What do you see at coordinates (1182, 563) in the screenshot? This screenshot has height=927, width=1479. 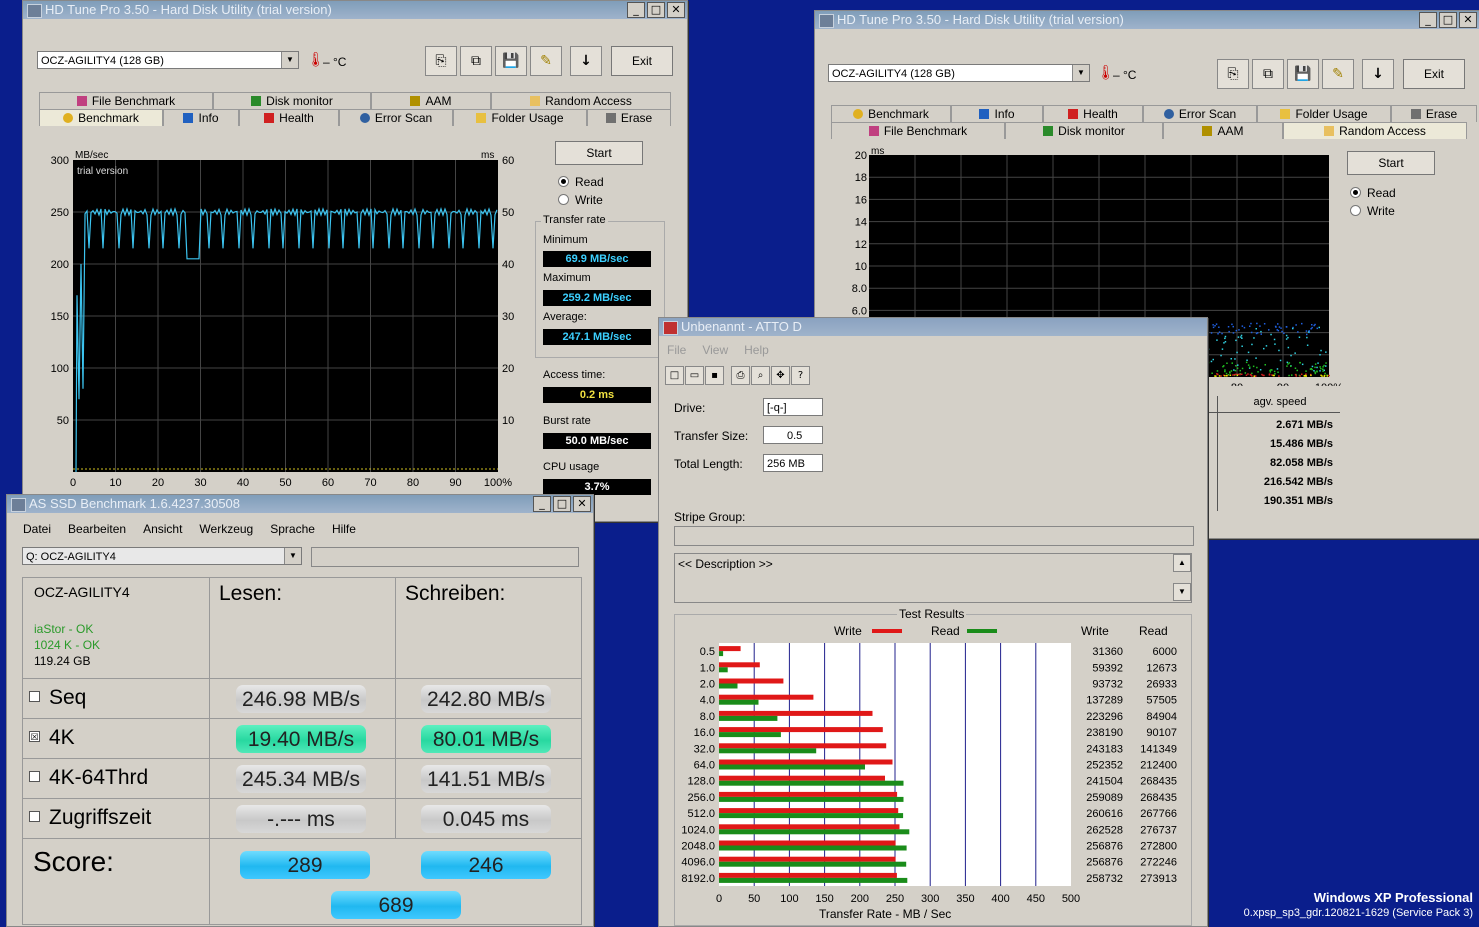 I see `scroll-up-button: ▲` at bounding box center [1182, 563].